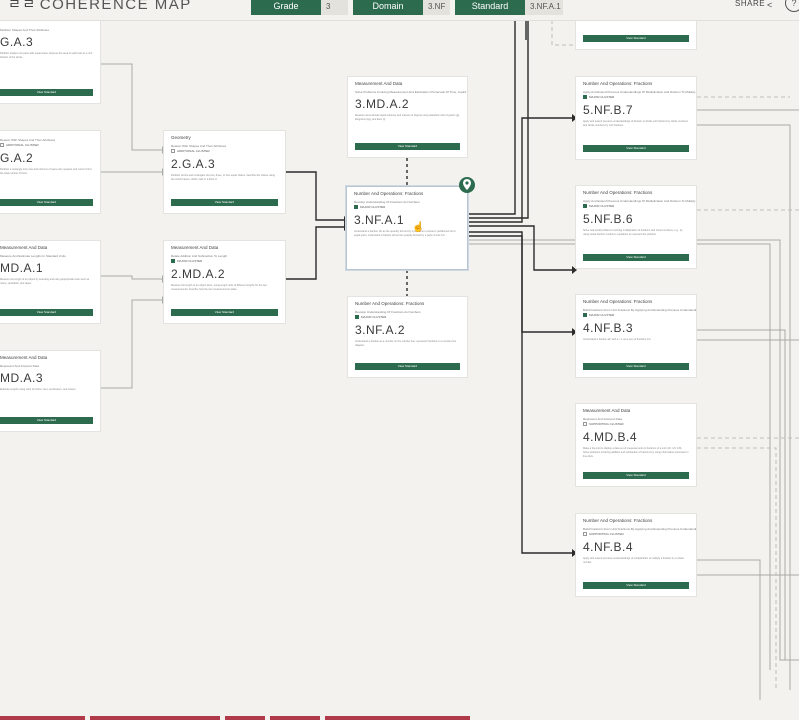 The image size is (799, 720). I want to click on standard-code: G.A.2, so click(17, 158).